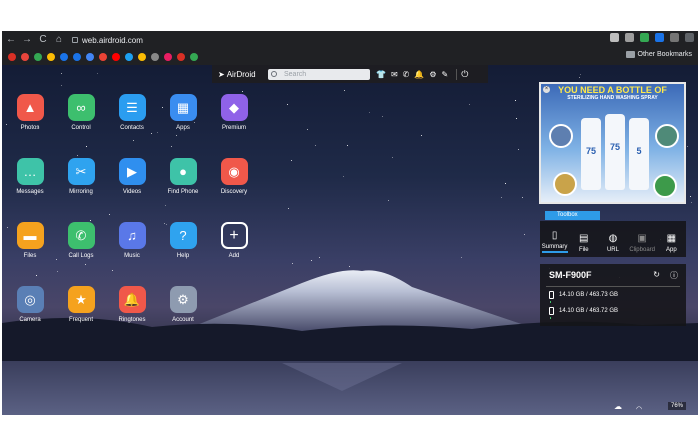  Describe the element at coordinates (183, 235) in the screenshot. I see `help-icon: ?` at that location.